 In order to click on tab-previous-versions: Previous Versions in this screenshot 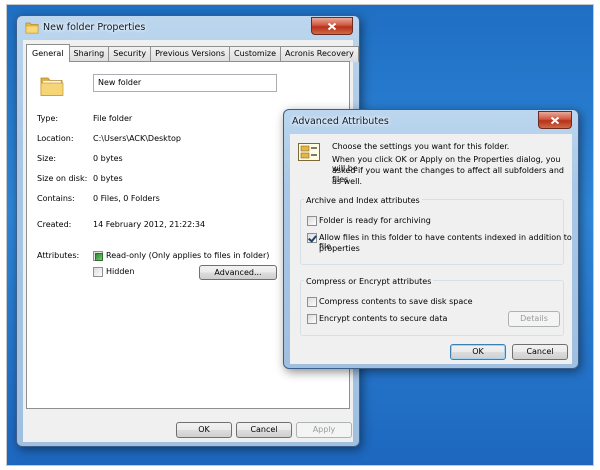, I will do `click(190, 54)`.